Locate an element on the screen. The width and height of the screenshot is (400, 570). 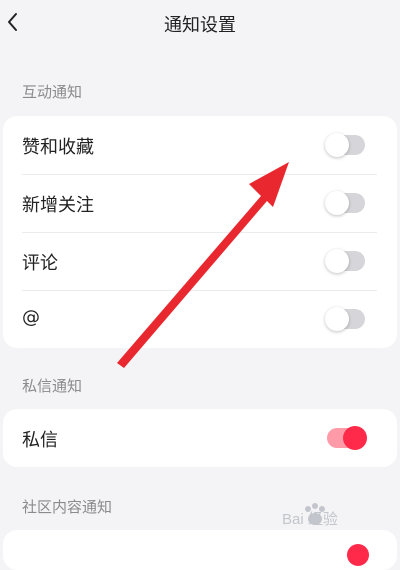
watermark: Bai 经验 is located at coordinates (332, 516).